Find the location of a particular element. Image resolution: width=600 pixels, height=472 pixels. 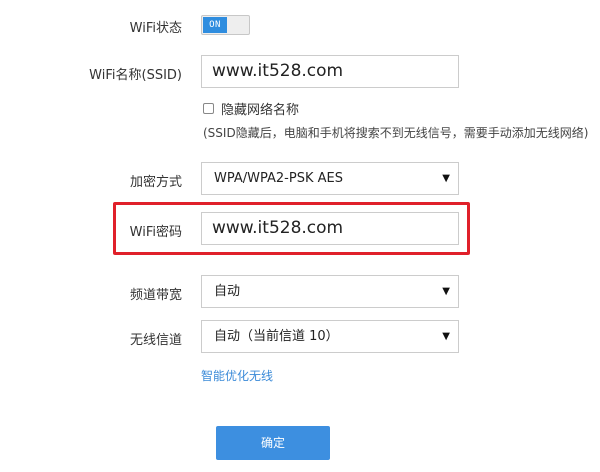

wifi-status-label: WiFi状态 is located at coordinates (155, 28).